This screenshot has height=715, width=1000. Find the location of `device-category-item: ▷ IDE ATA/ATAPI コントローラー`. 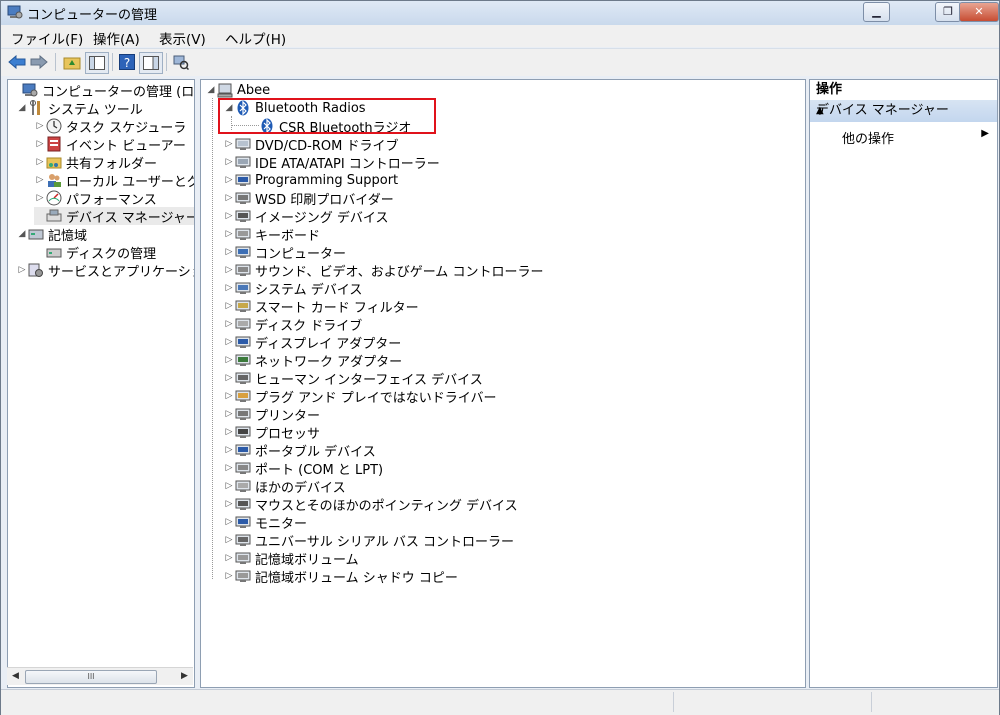

device-category-item: ▷ IDE ATA/ATAPI コントローラー is located at coordinates (331, 162).